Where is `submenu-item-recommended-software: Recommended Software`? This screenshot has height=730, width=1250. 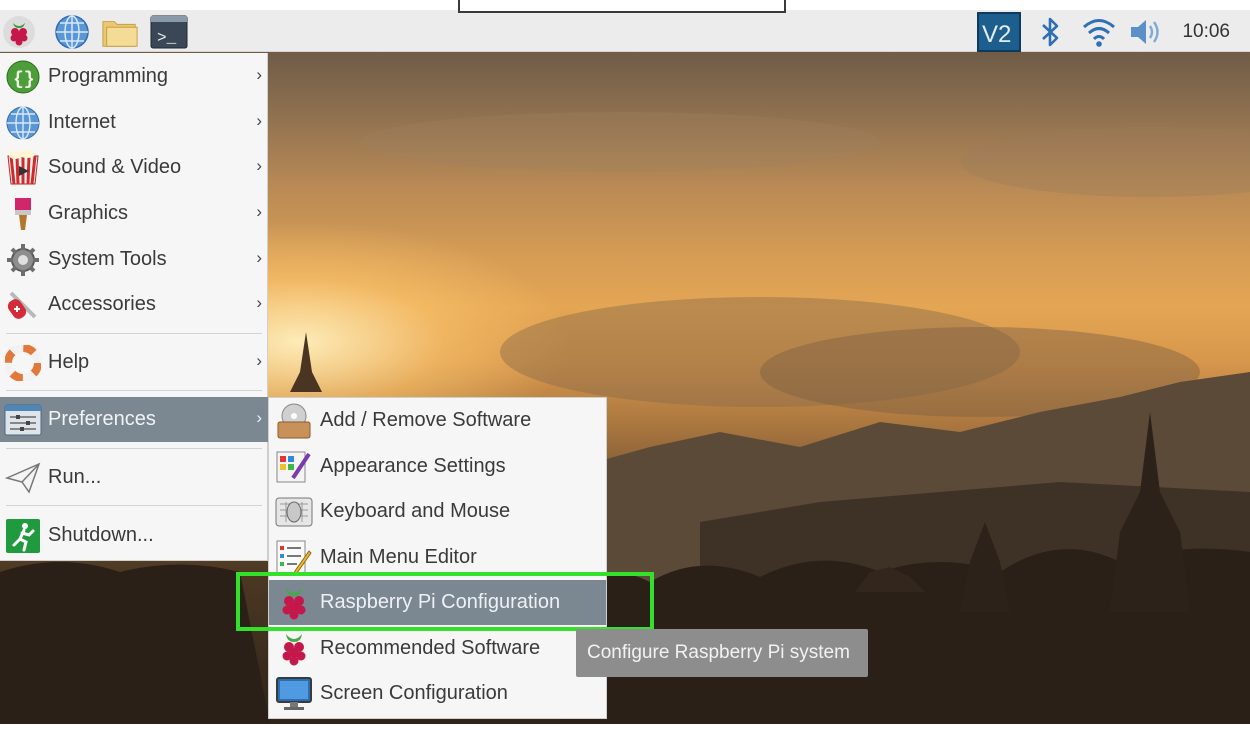 submenu-item-recommended-software: Recommended Software is located at coordinates (437, 648).